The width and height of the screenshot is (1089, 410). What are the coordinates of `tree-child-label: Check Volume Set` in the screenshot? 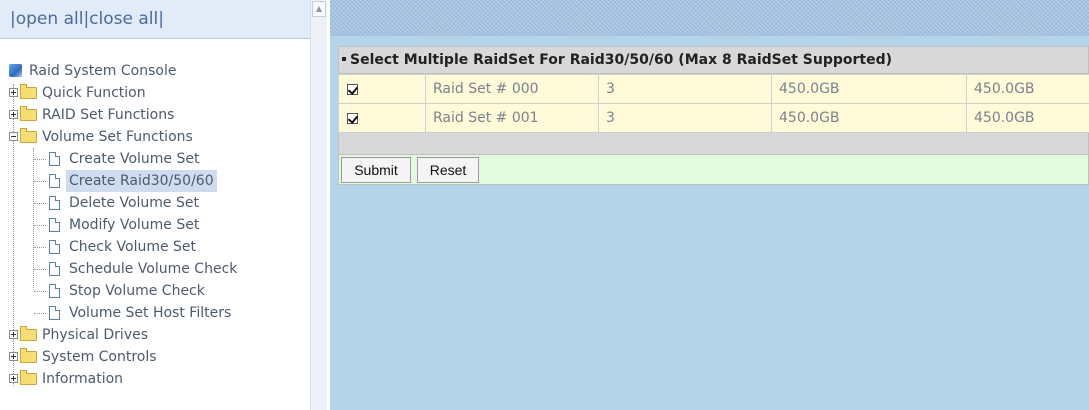 It's located at (133, 247).